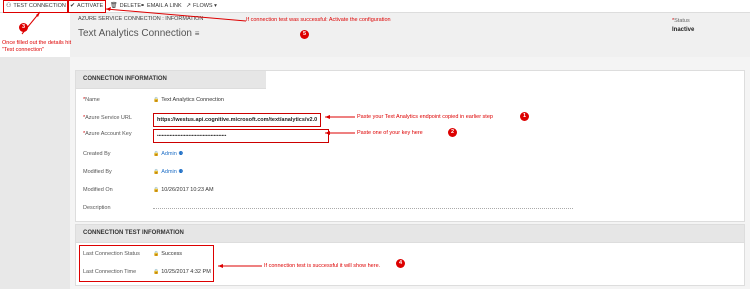 The image size is (750, 289). What do you see at coordinates (327, 133) in the screenshot?
I see `arrow-2-head` at bounding box center [327, 133].